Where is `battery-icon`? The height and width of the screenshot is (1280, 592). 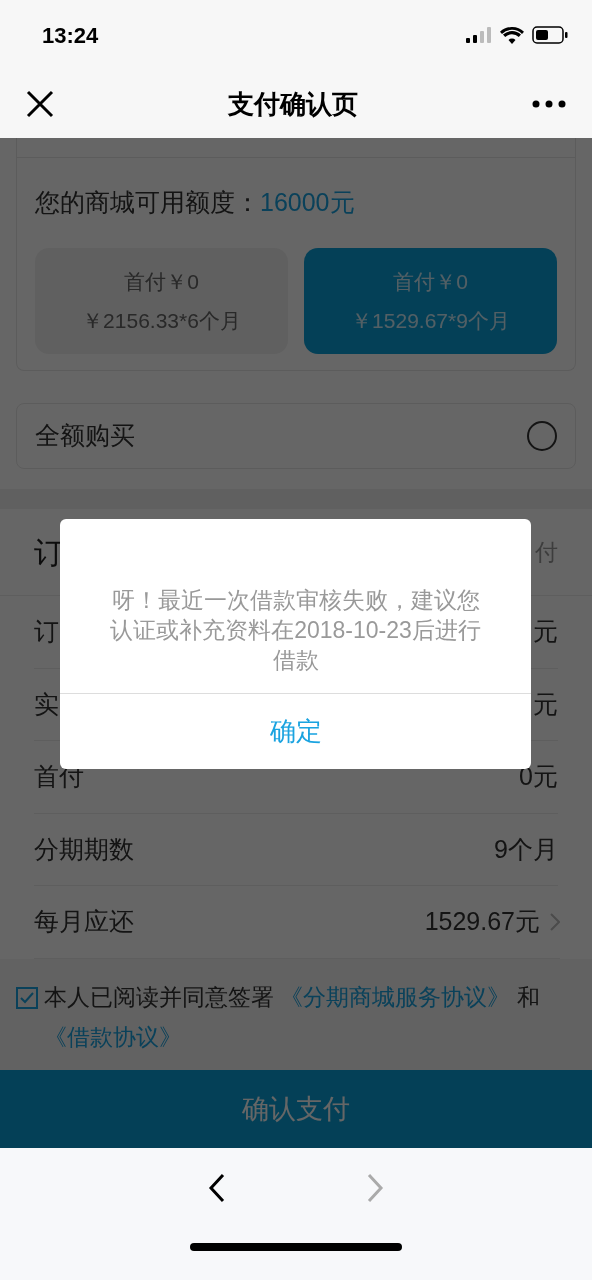
battery-icon is located at coordinates (550, 35).